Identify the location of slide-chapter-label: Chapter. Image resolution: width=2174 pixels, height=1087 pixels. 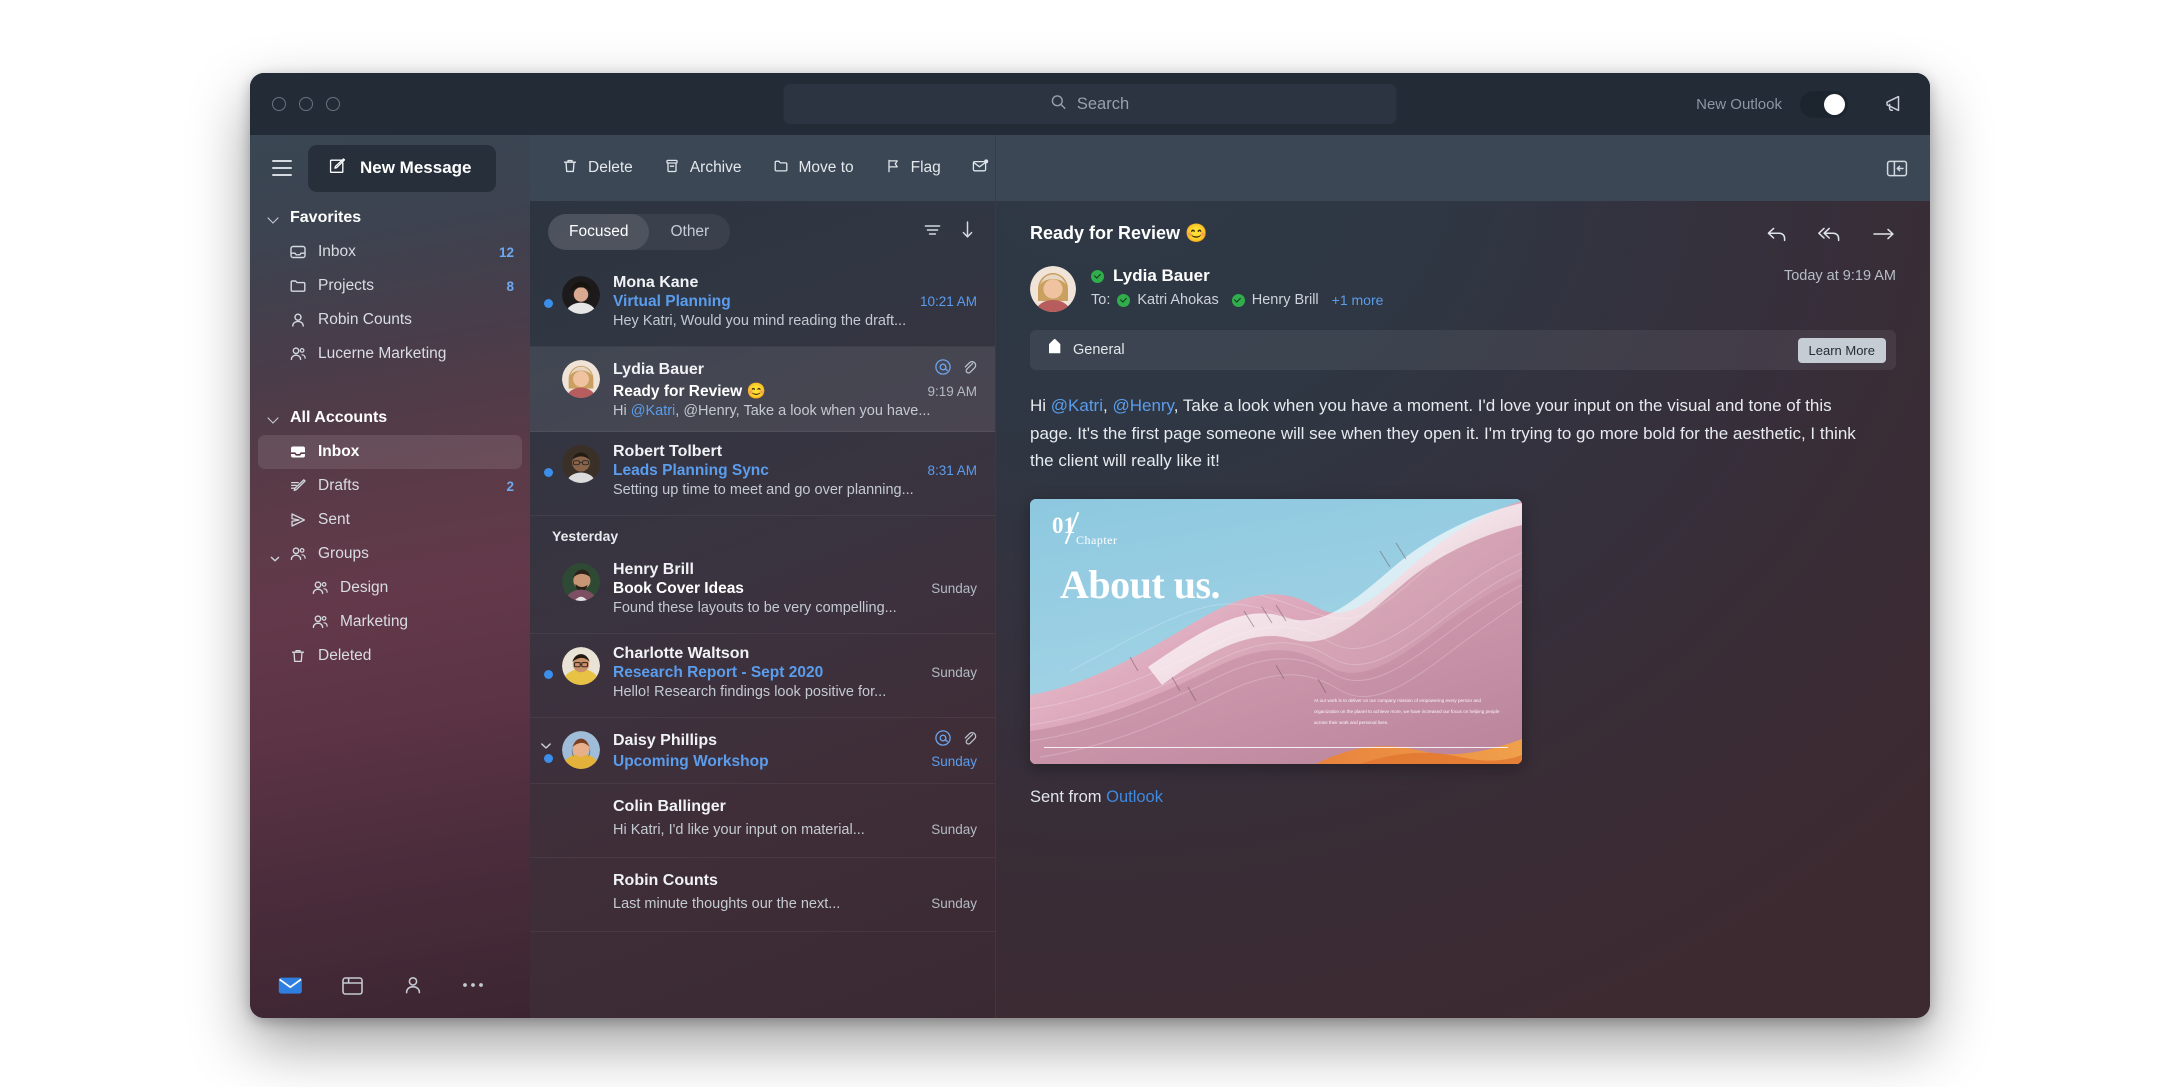
(1097, 540).